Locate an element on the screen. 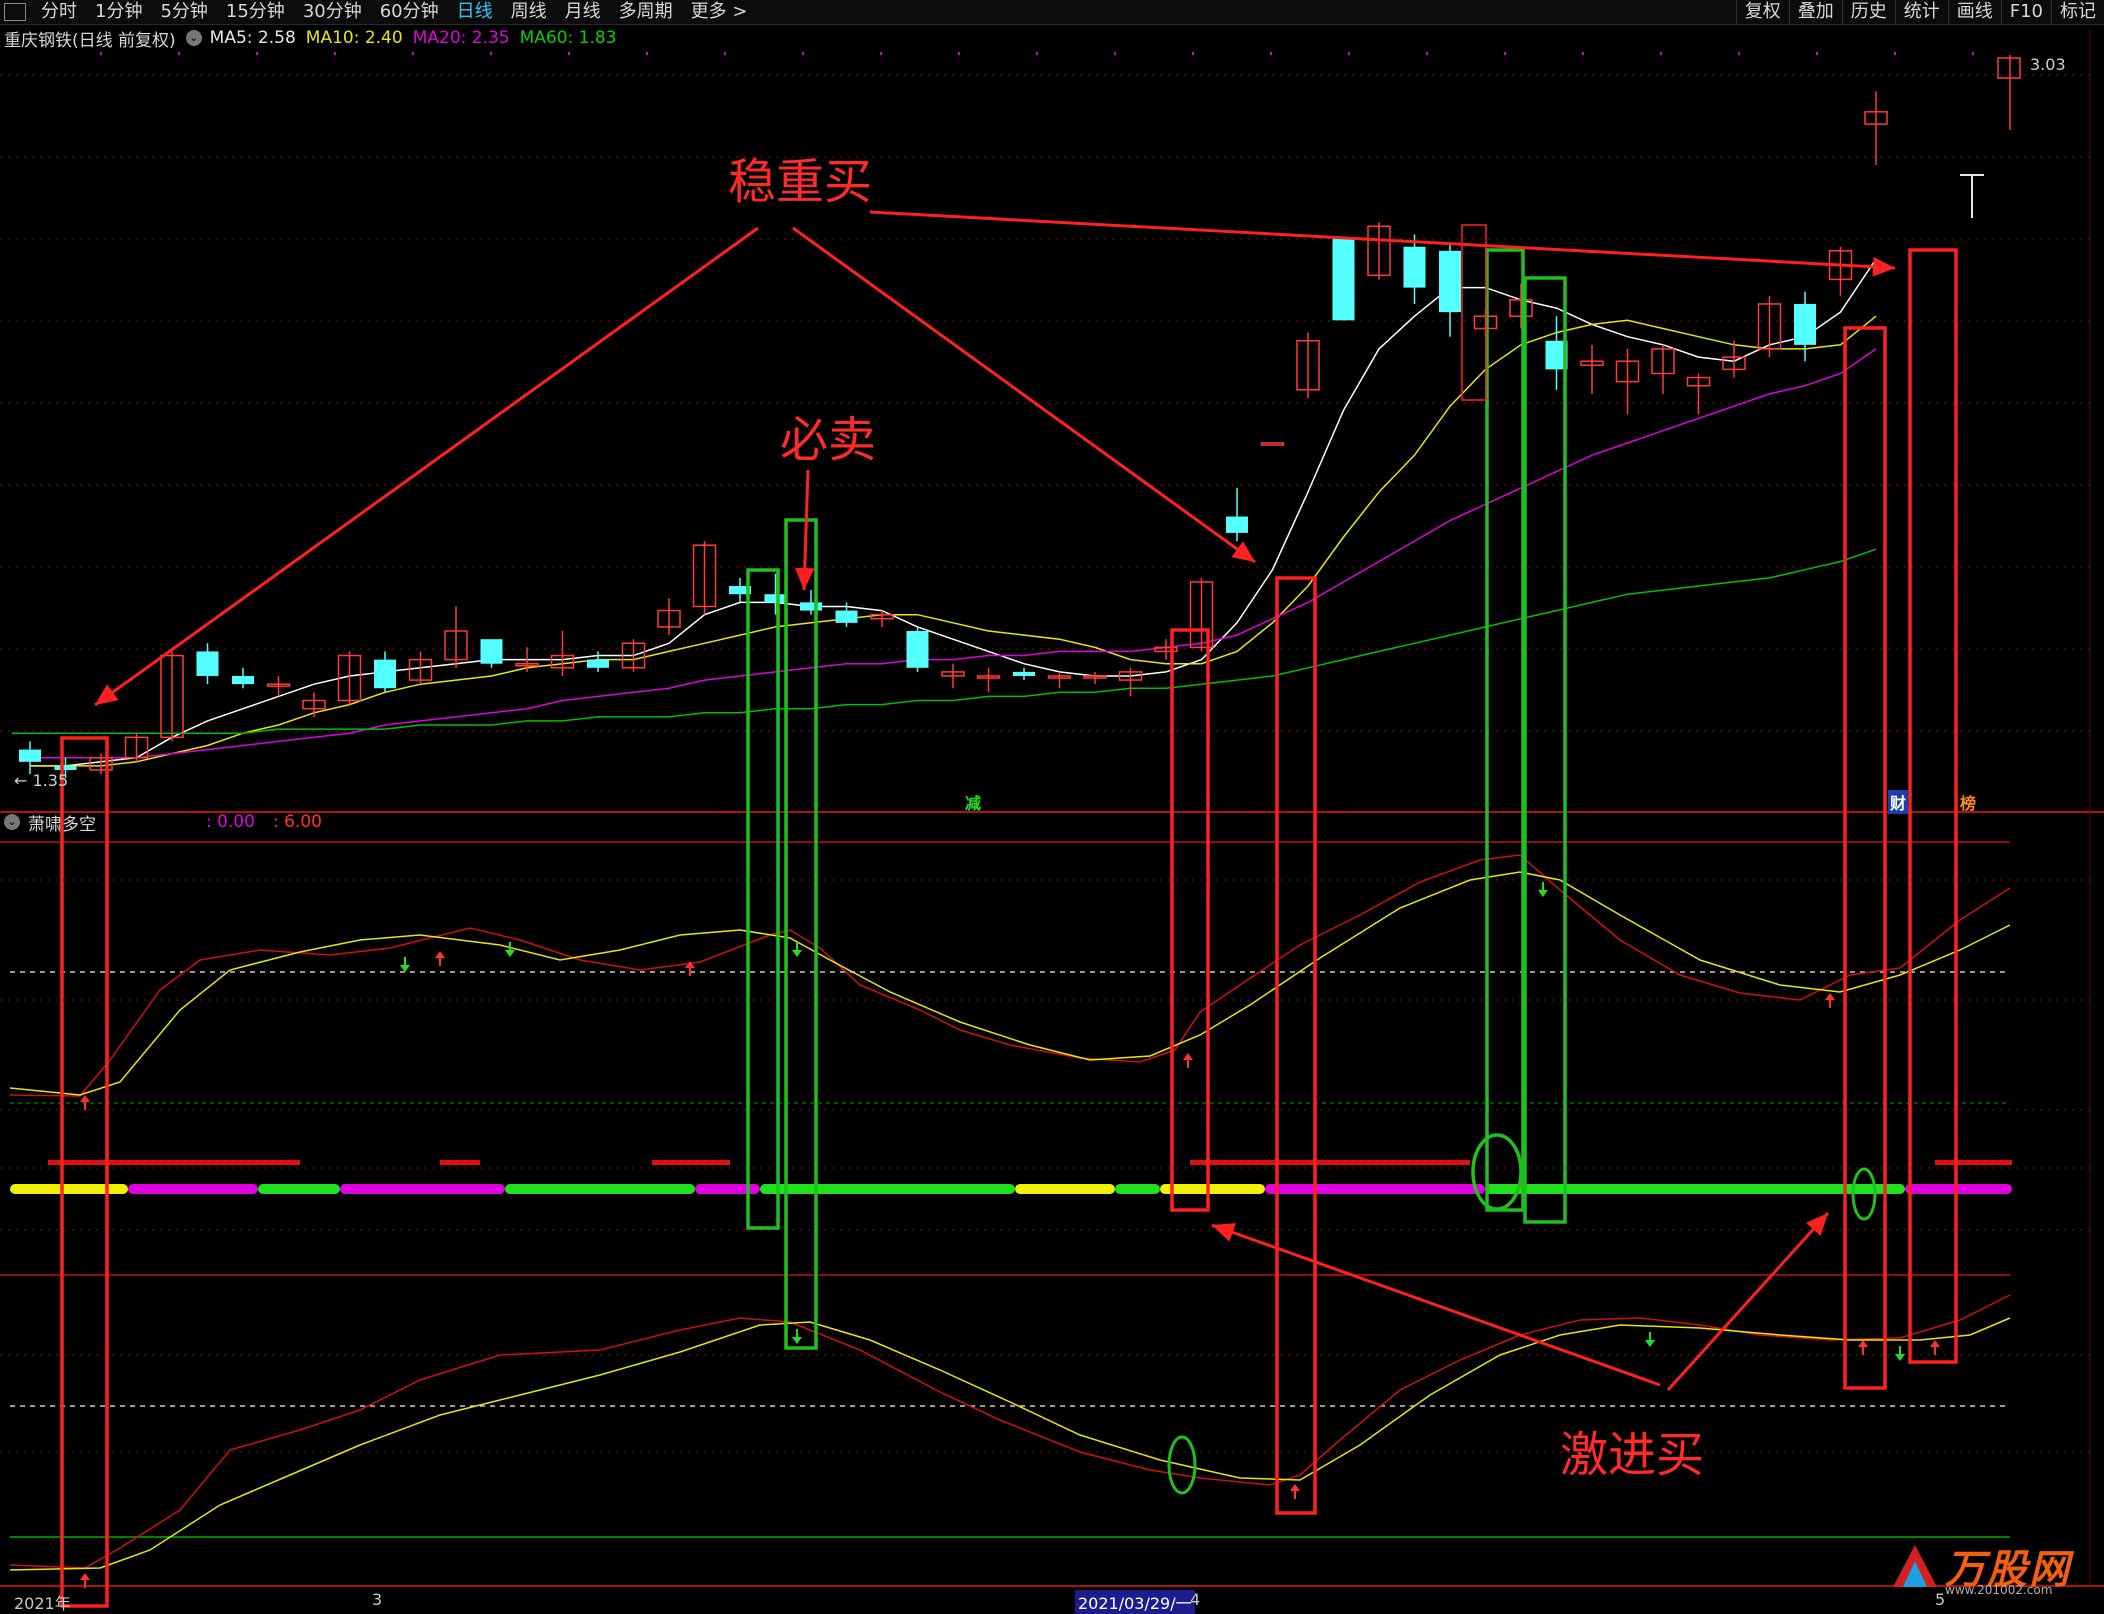 This screenshot has width=2104, height=1614. indicator2-yellow-line is located at coordinates (1010, 1444).